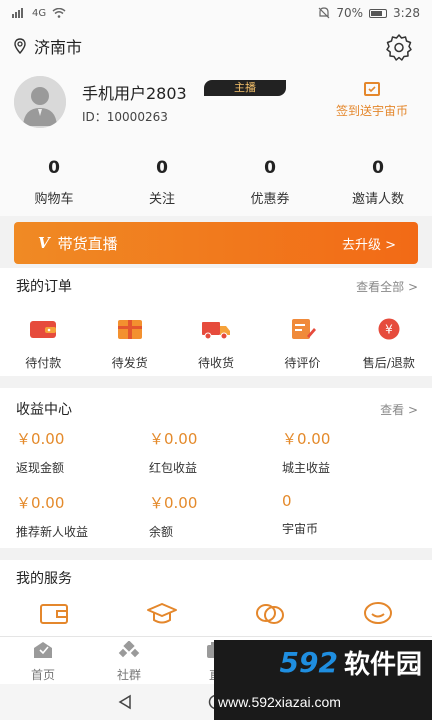  I want to click on default-avatar-icon, so click(40, 102).